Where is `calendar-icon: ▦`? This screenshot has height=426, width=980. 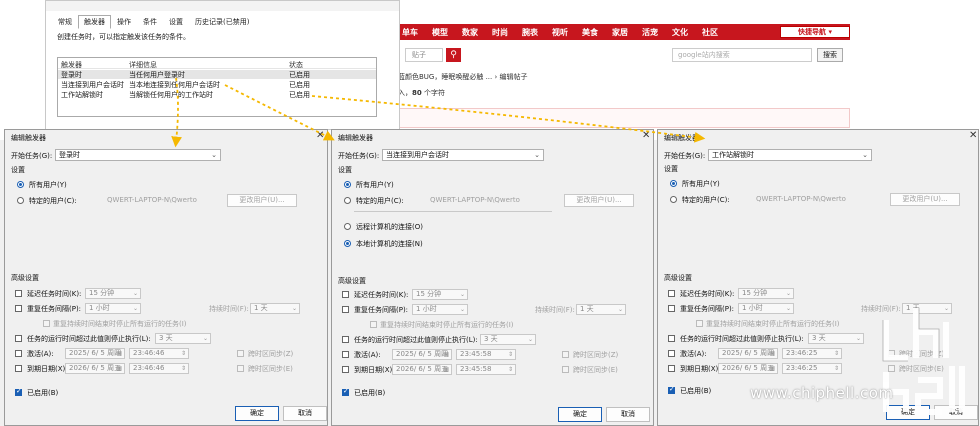 calendar-icon: ▦ is located at coordinates (772, 368).